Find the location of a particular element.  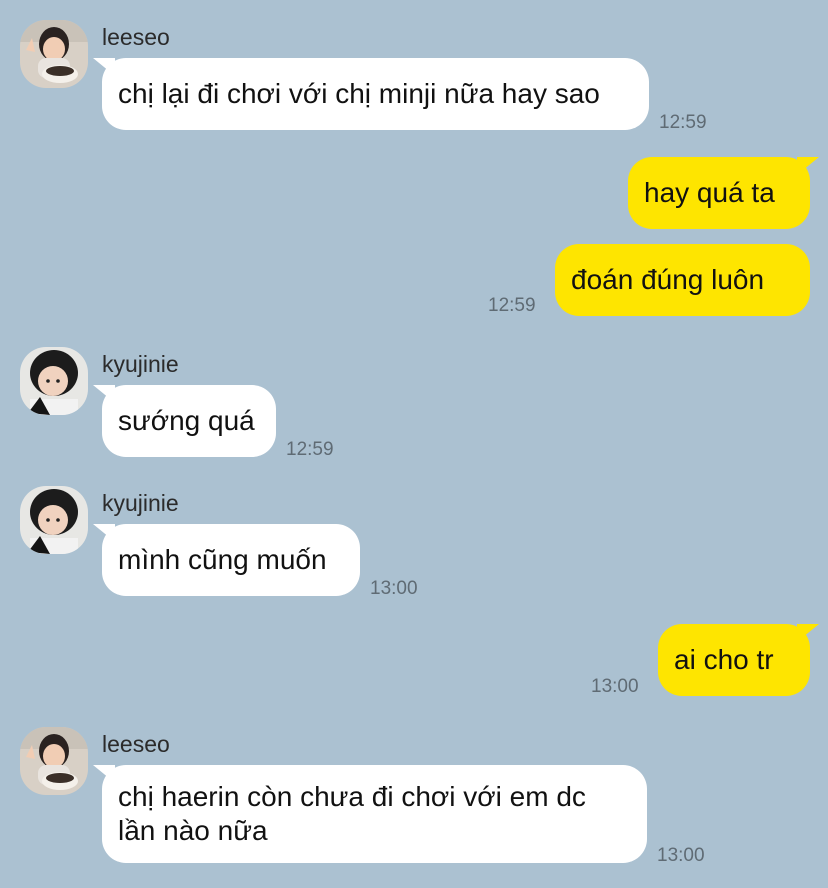

message-bubble-incoming: sướng quá is located at coordinates (189, 421).